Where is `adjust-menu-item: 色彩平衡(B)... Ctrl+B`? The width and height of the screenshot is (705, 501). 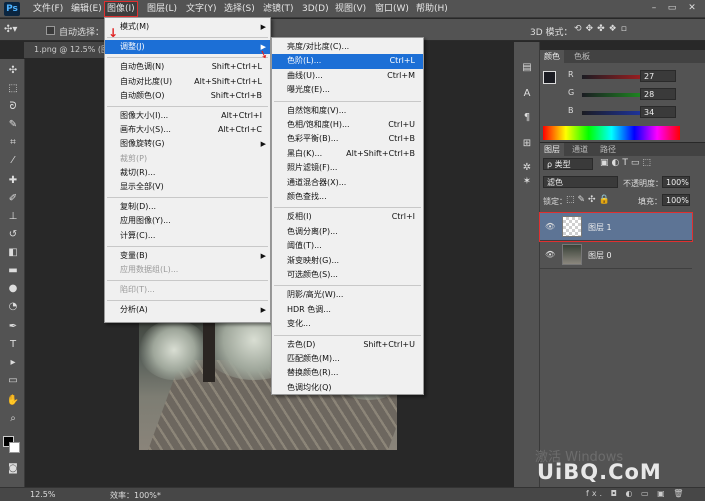 adjust-menu-item: 色彩平衡(B)... Ctrl+B is located at coordinates (347, 139).